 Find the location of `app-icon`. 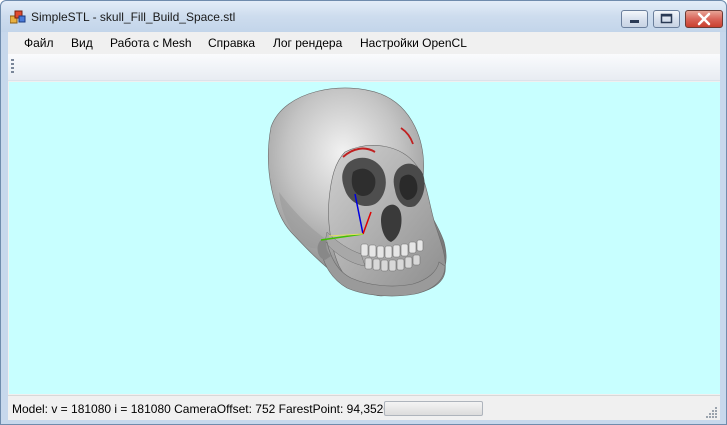

app-icon is located at coordinates (18, 17).